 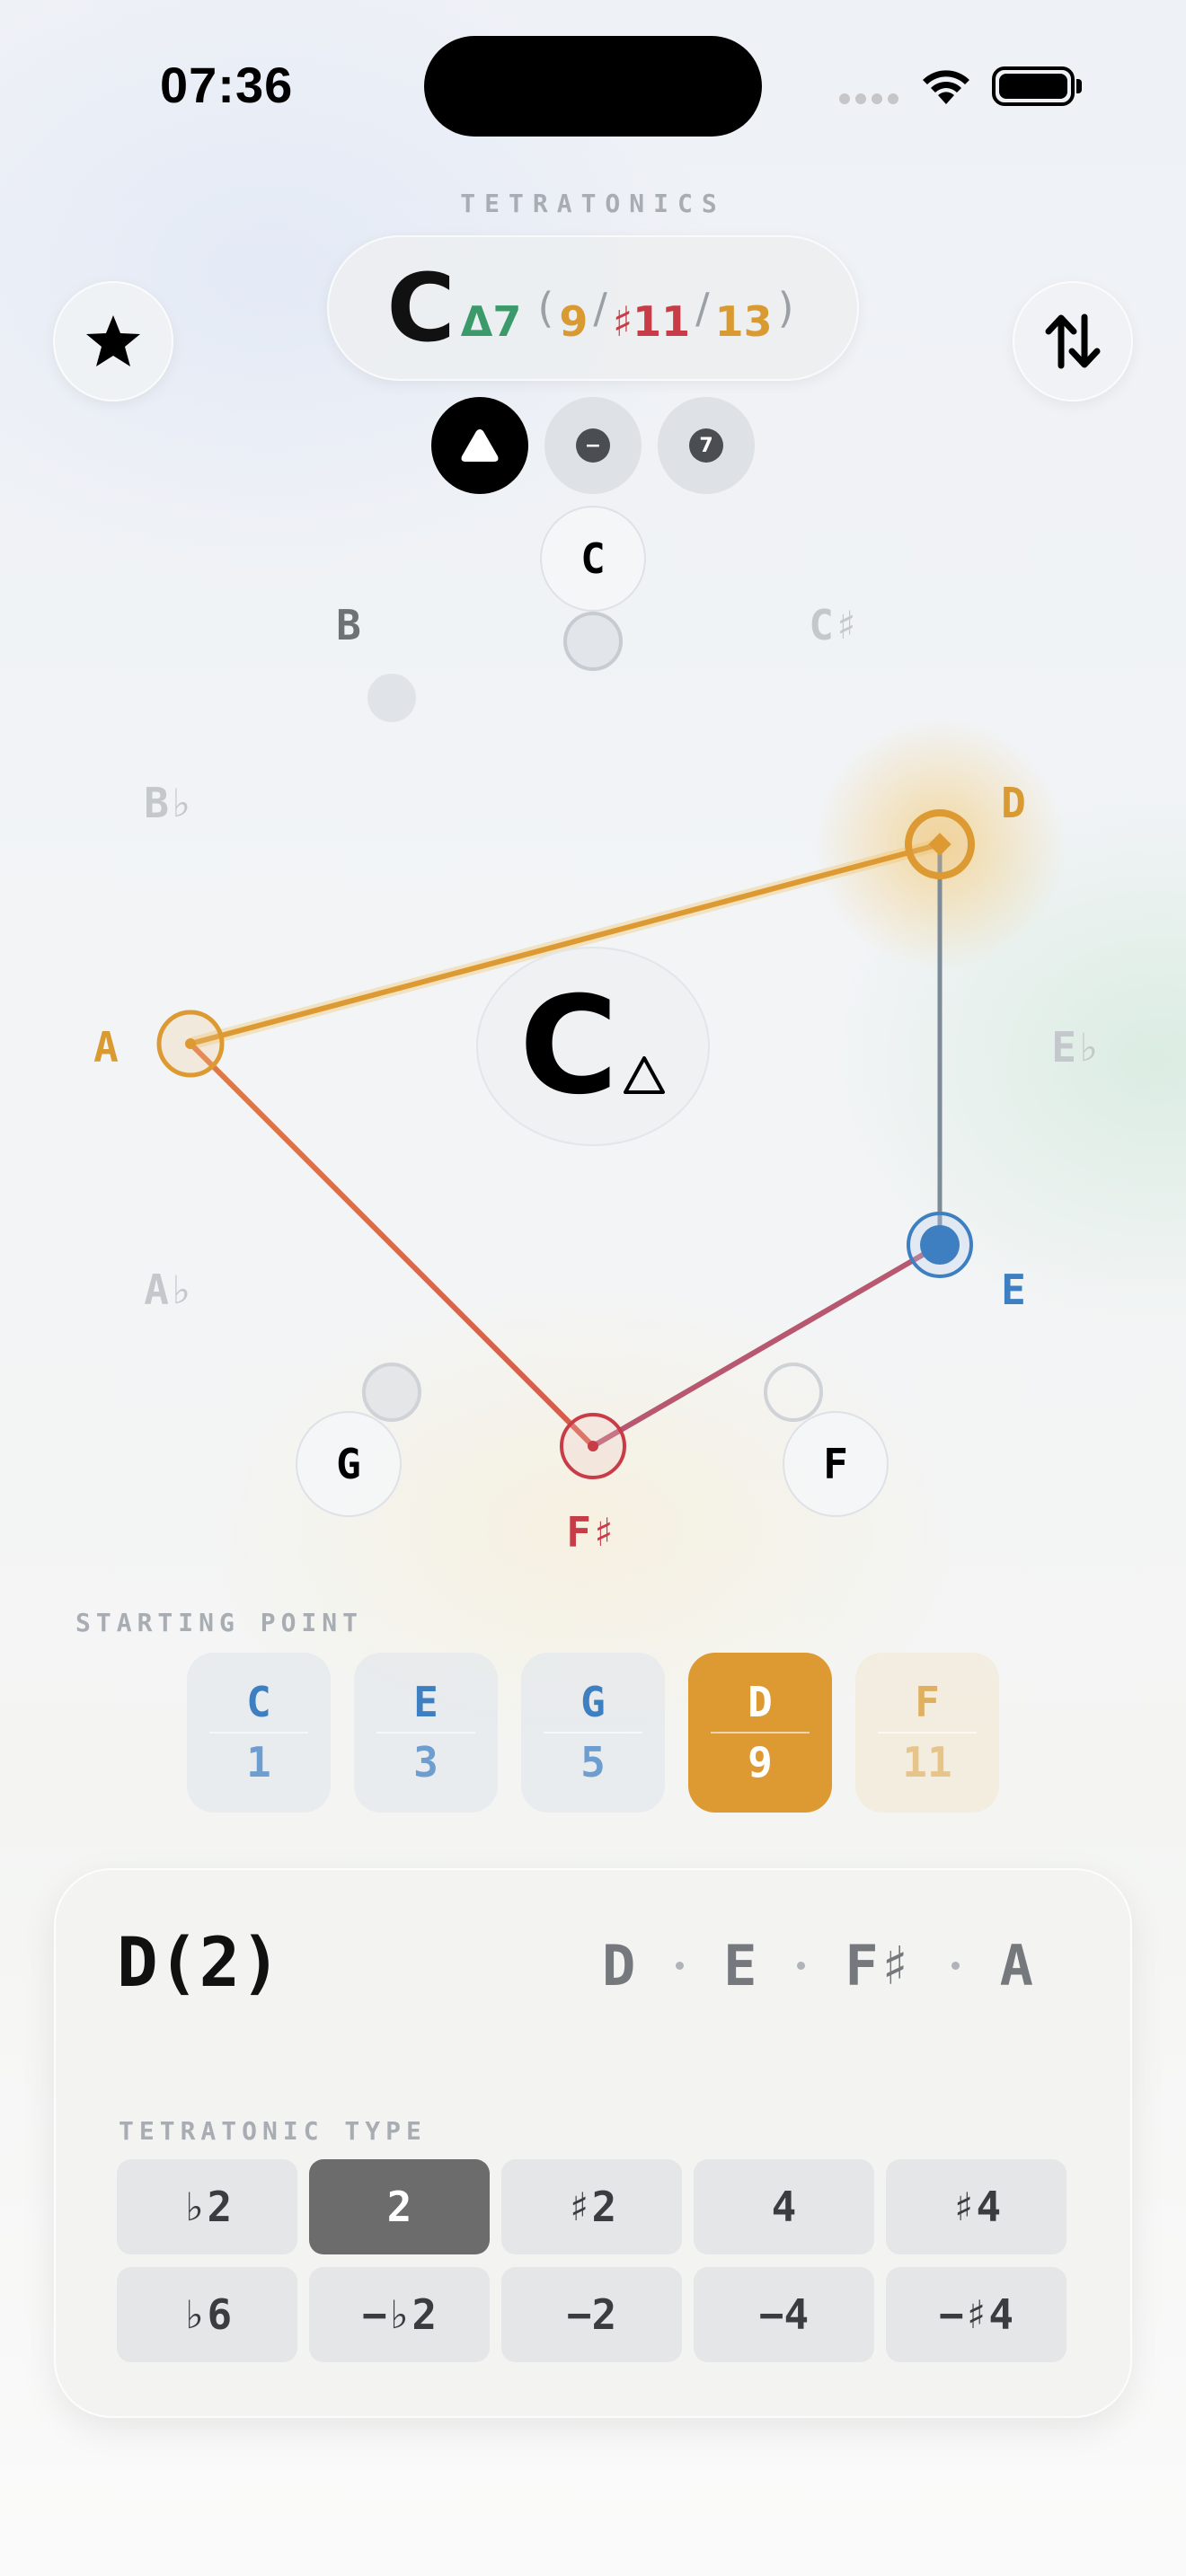 I want to click on minus-icon: −, so click(x=593, y=445).